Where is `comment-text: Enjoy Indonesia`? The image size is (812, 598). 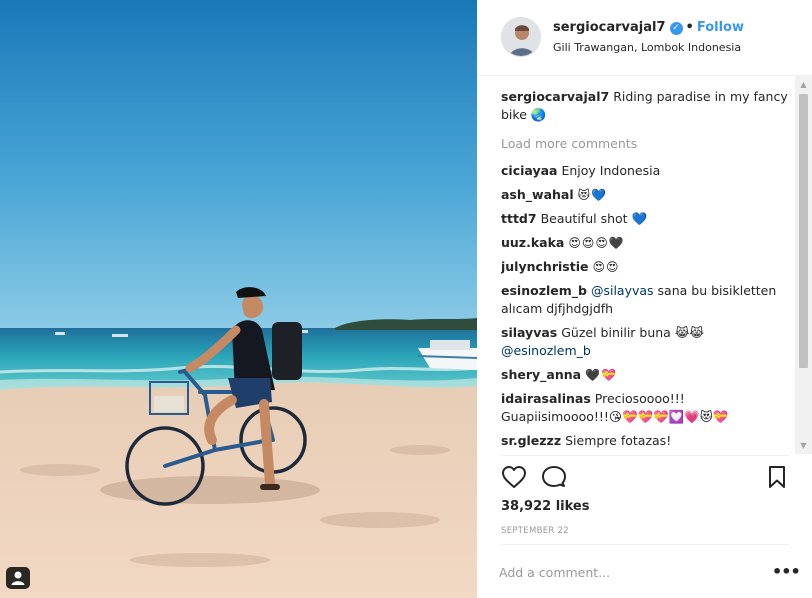 comment-text: Enjoy Indonesia is located at coordinates (611, 170).